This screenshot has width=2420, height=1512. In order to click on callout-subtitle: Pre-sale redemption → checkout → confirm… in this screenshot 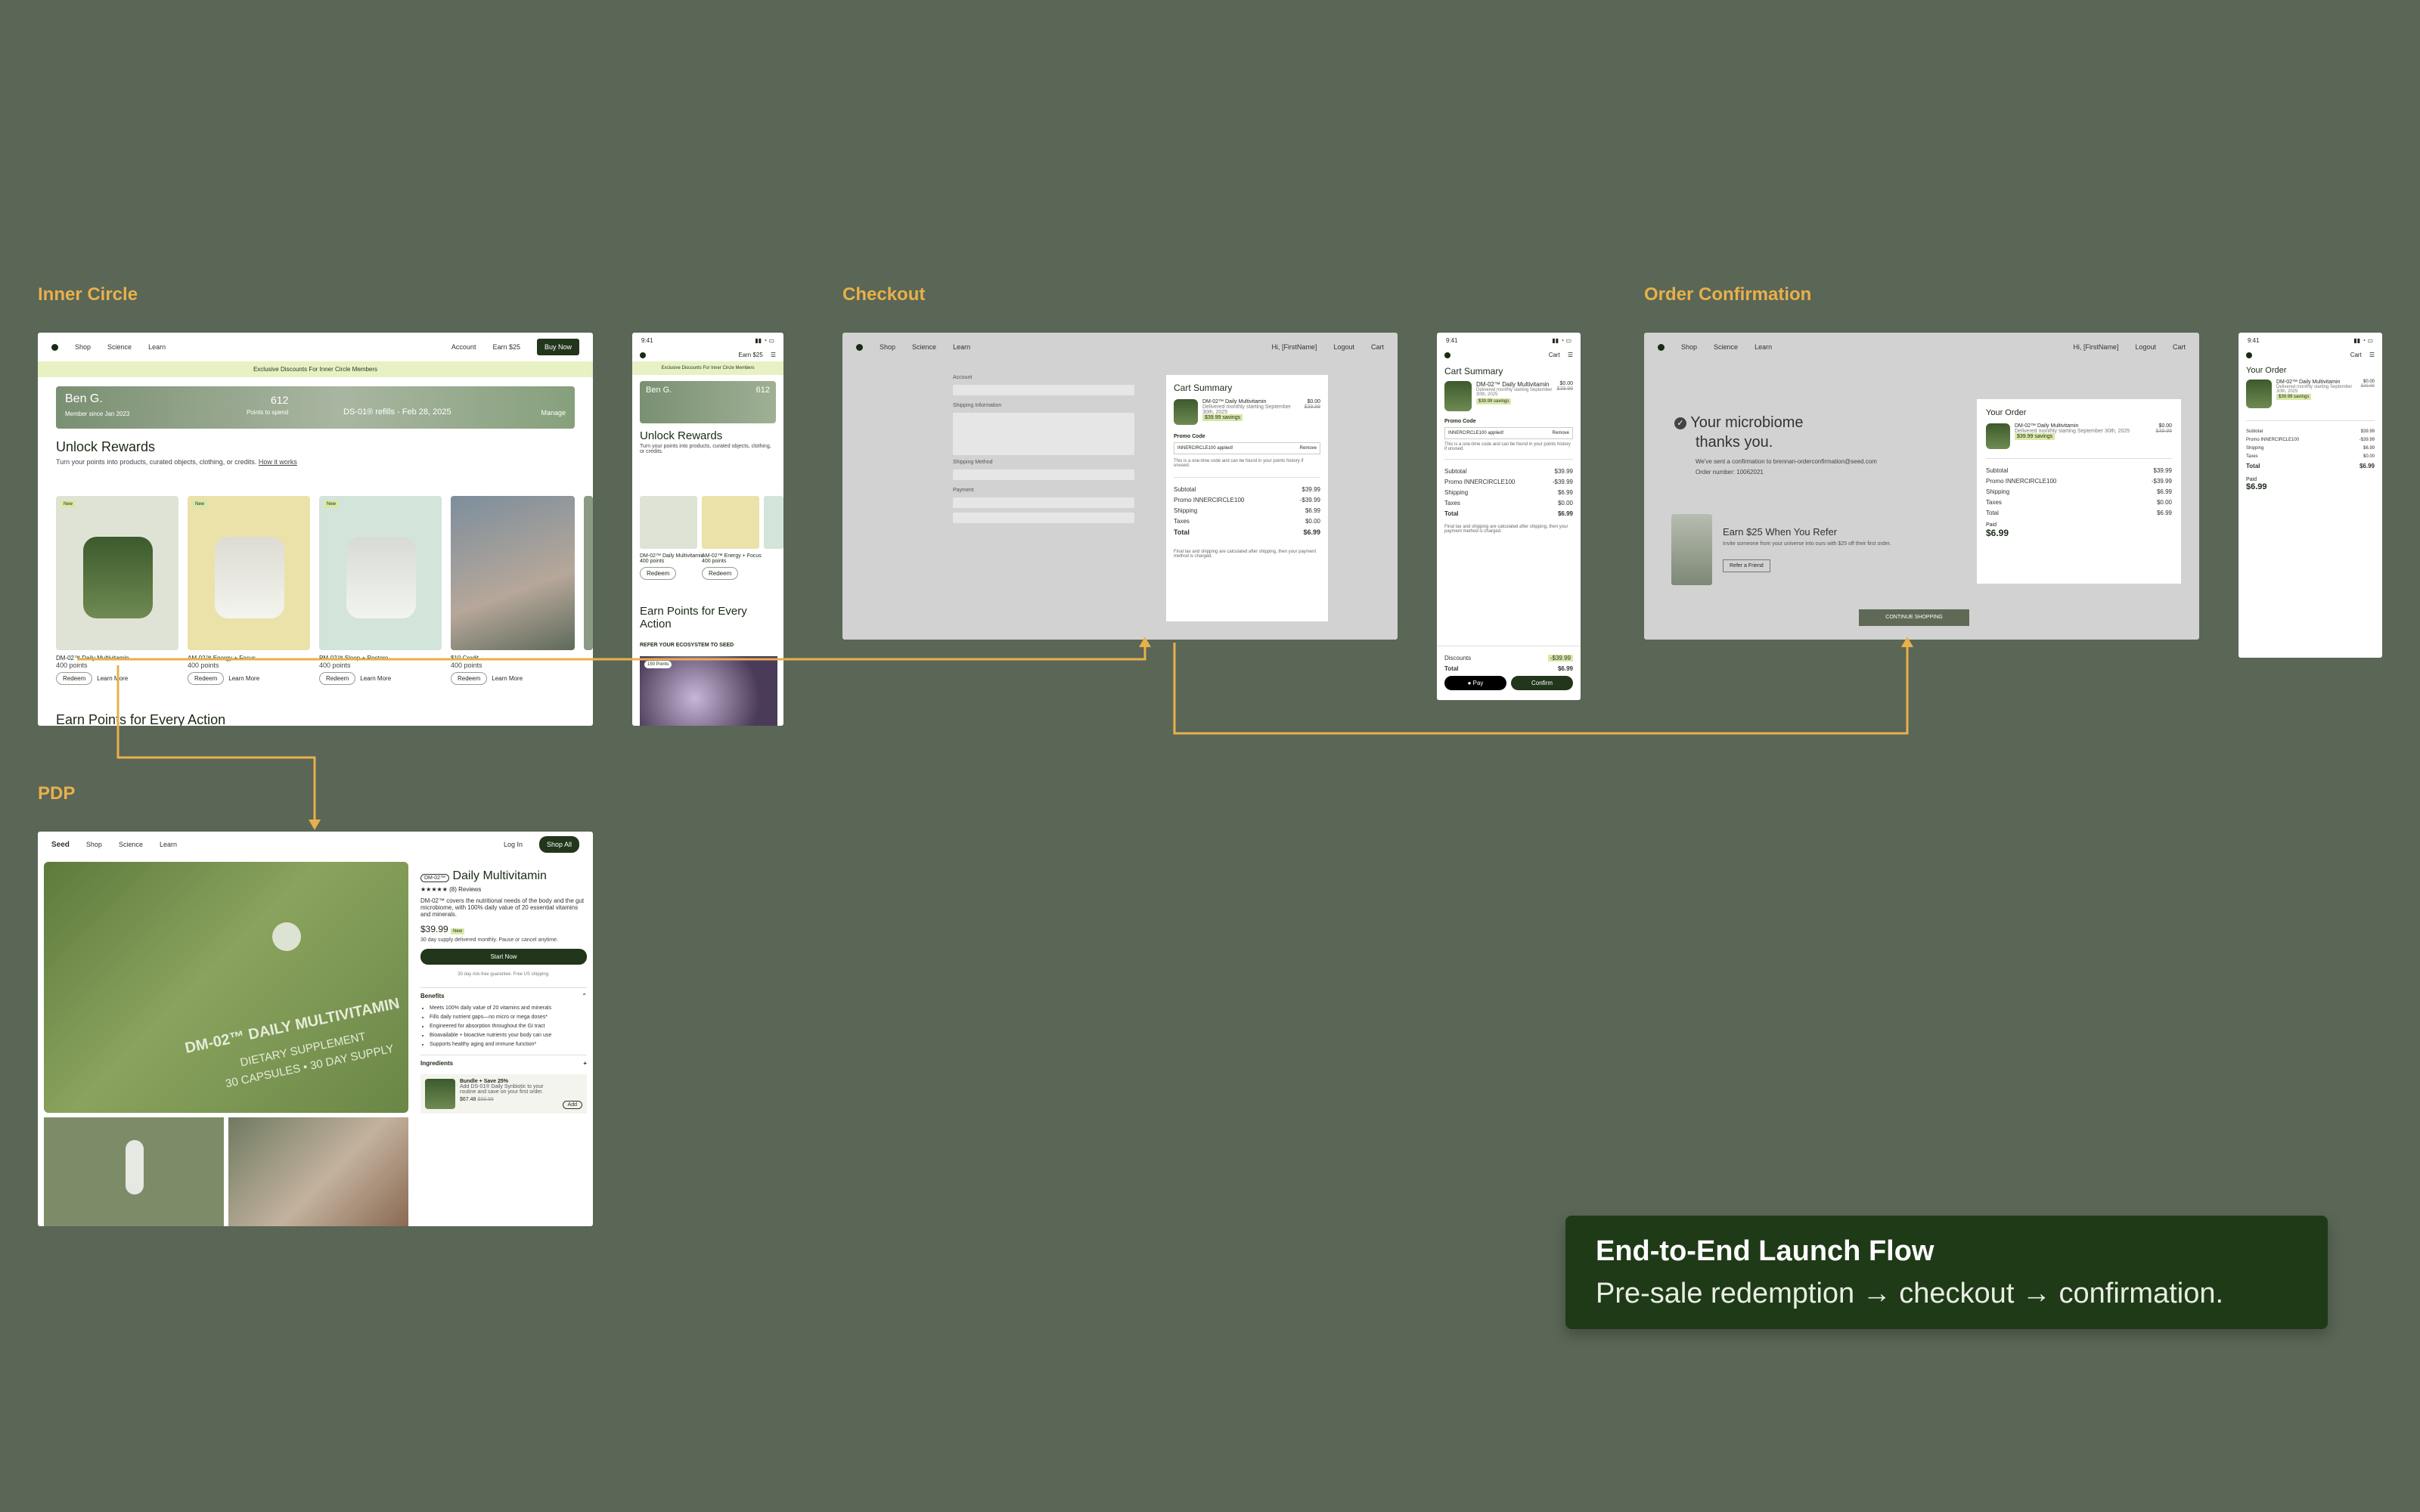, I will do `click(1910, 1293)`.